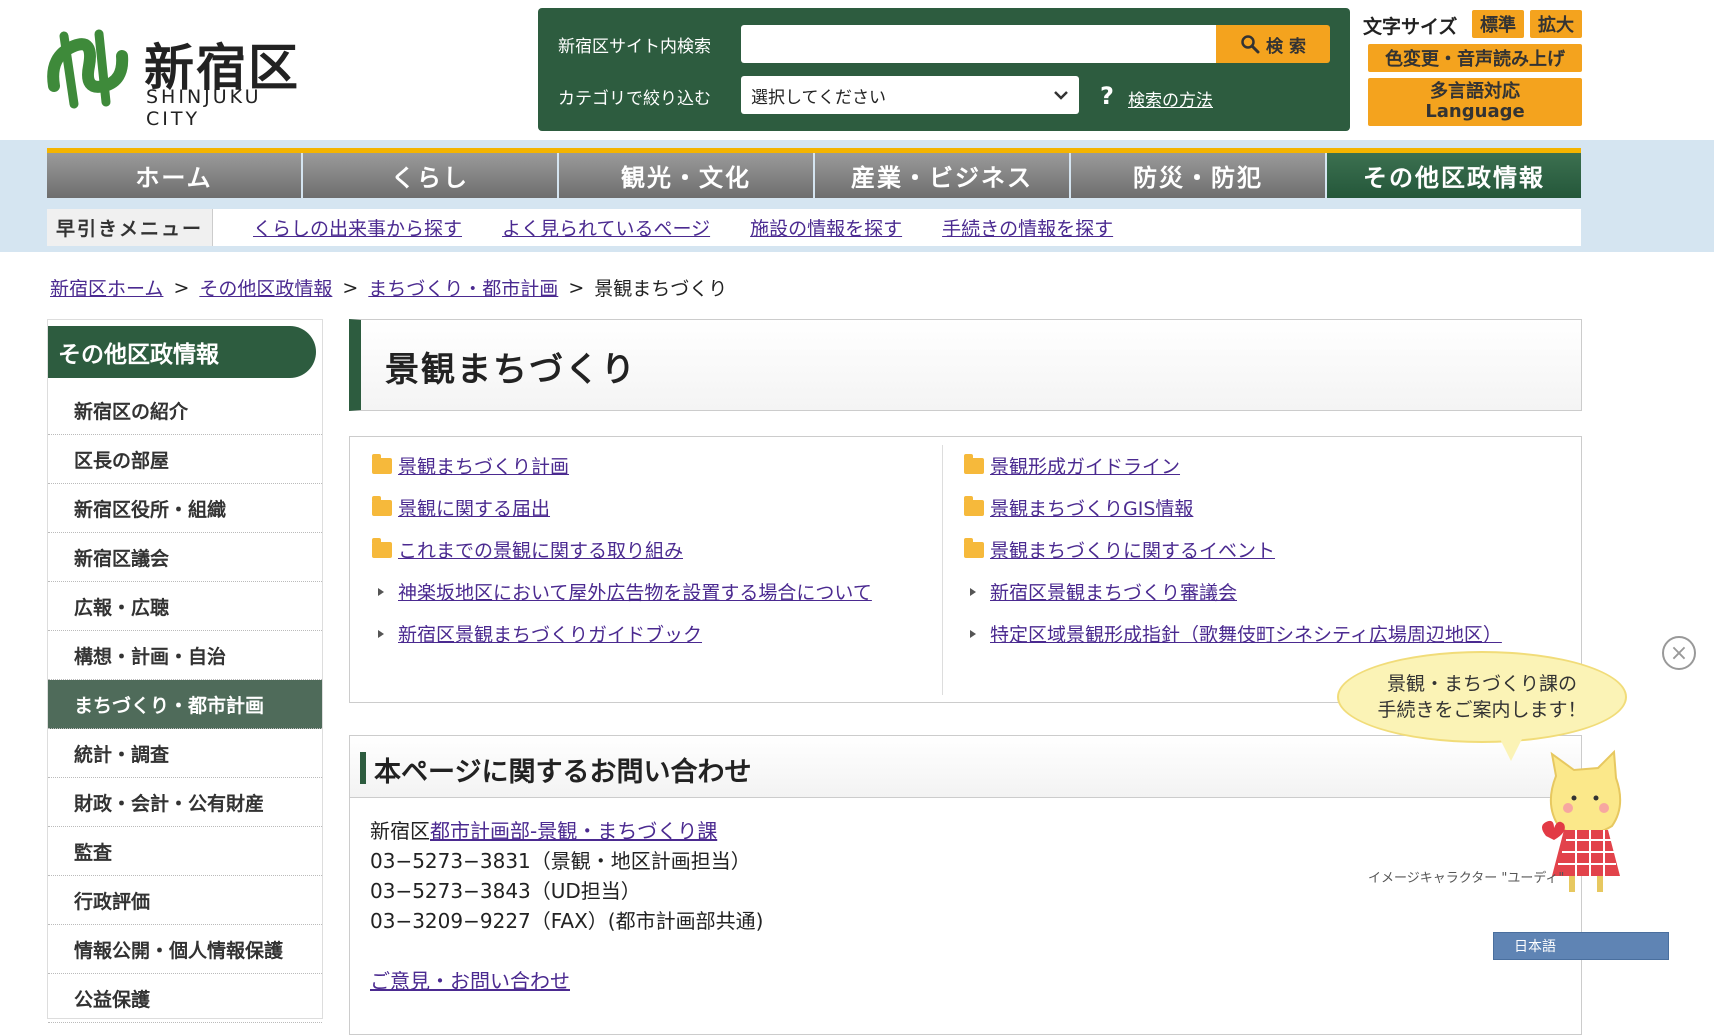  Describe the element at coordinates (1454, 175) in the screenshot. I see `nav-other-info: その他区政情報` at that location.